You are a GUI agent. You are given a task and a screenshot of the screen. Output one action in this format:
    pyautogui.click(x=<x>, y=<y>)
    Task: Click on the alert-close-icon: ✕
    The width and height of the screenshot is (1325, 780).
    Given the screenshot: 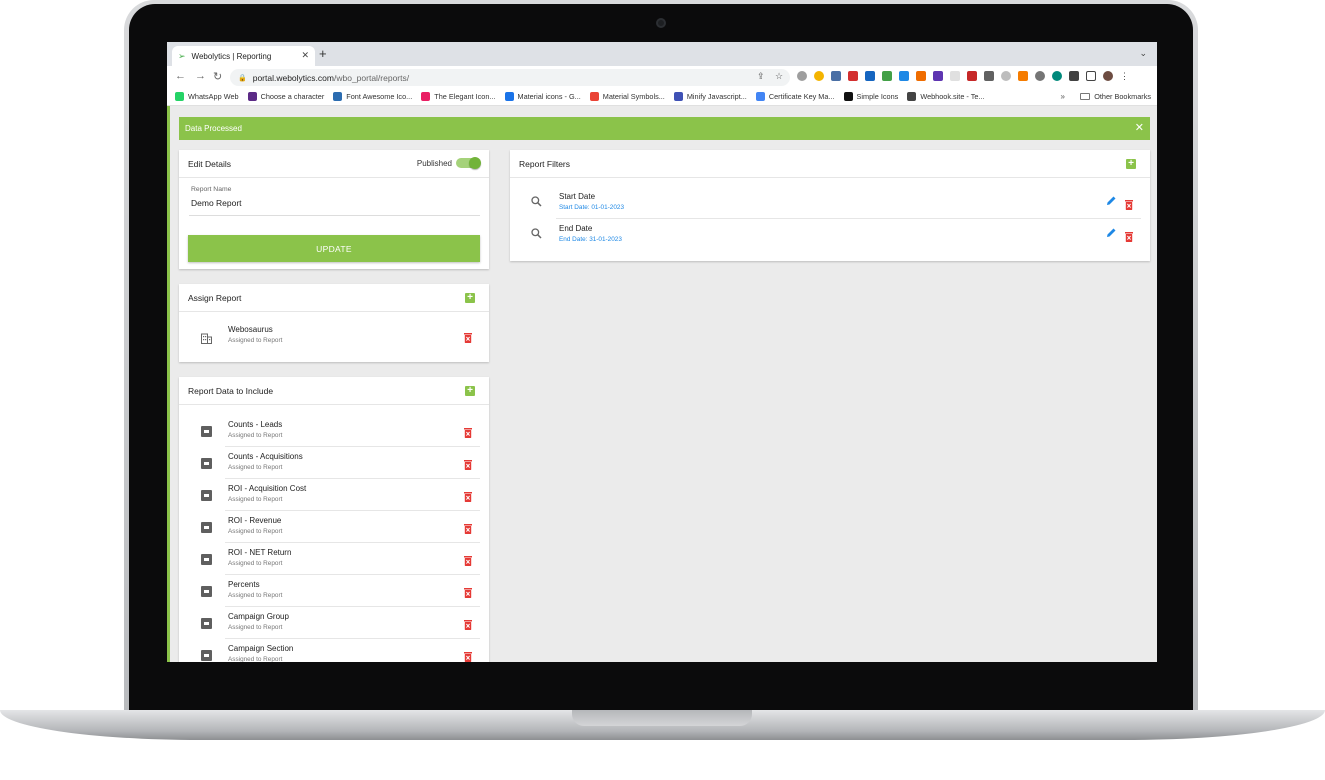 What is the action you would take?
    pyautogui.click(x=1139, y=127)
    